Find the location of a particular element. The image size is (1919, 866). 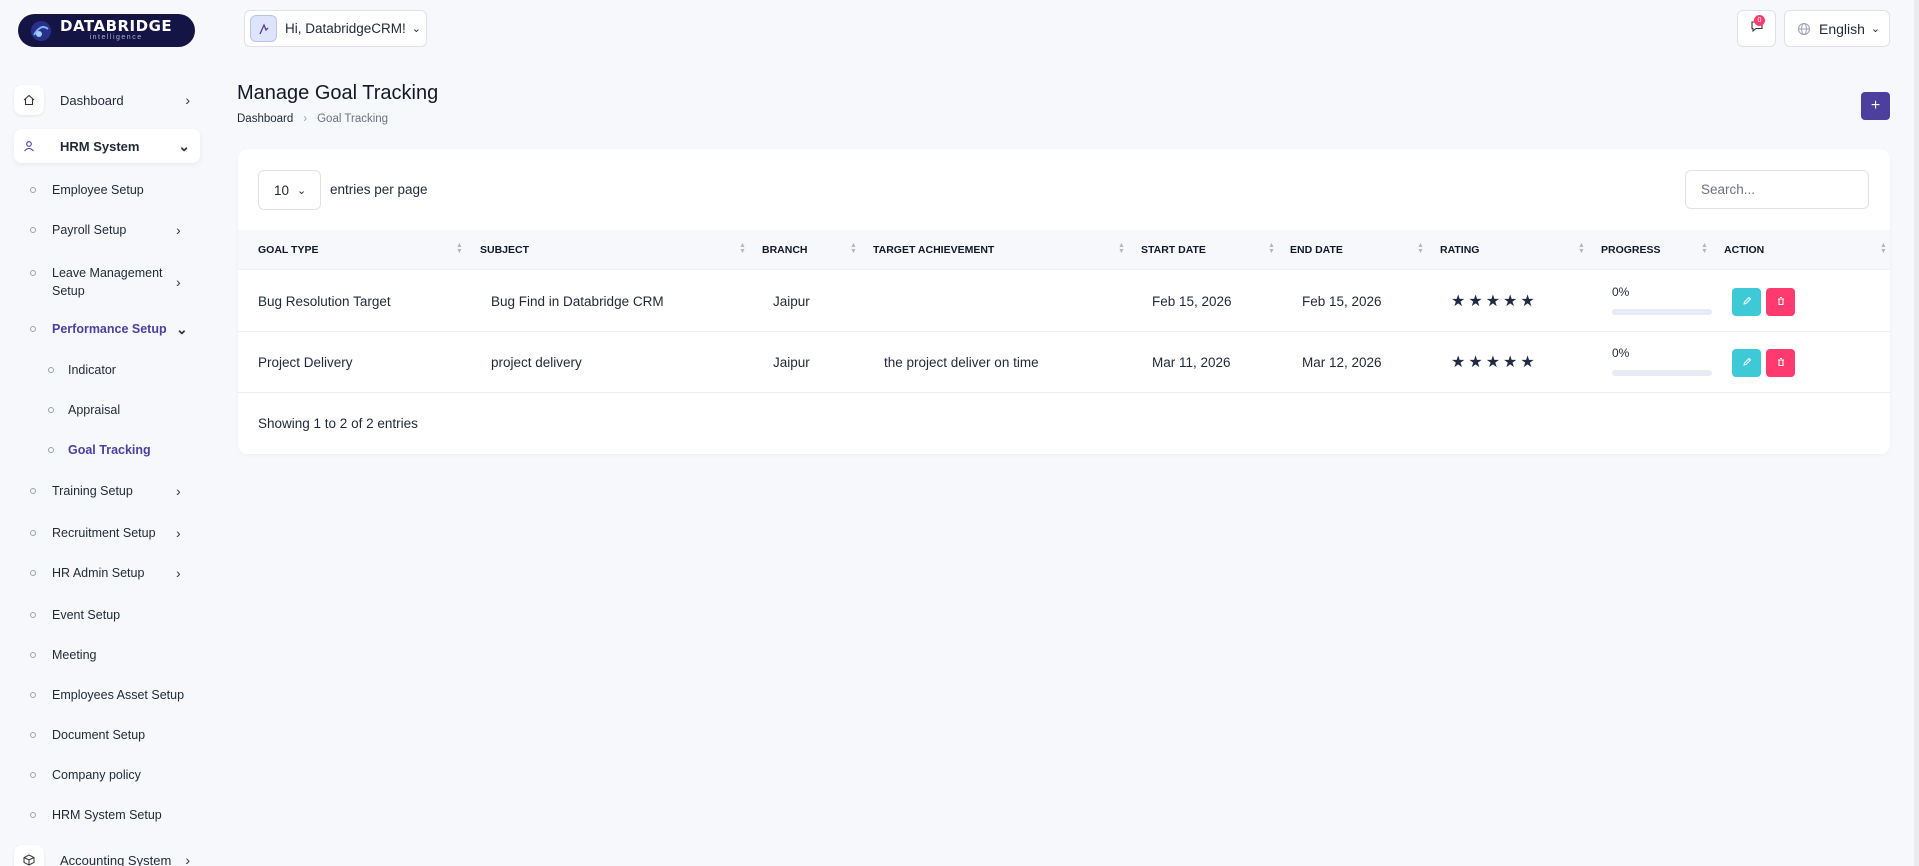

sidebar-sub-label: Employees Asset Setup is located at coordinates (118, 695).